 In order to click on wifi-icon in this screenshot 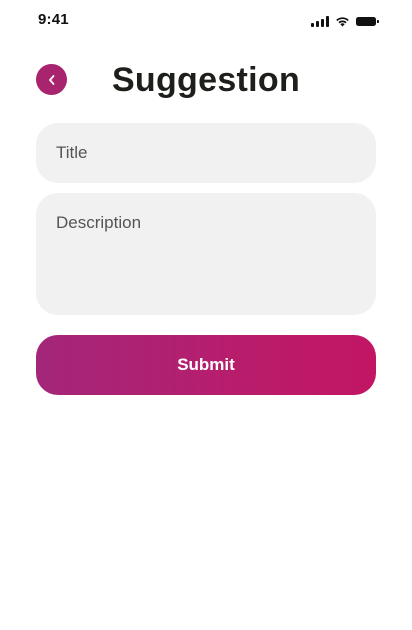, I will do `click(342, 21)`.